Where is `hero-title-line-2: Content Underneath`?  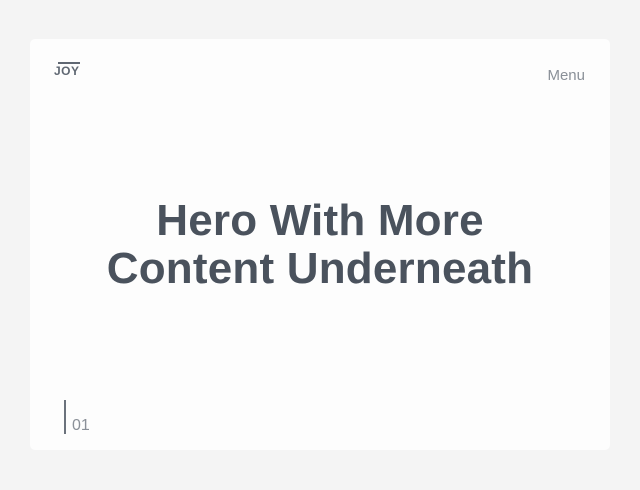 hero-title-line-2: Content Underneath is located at coordinates (320, 268).